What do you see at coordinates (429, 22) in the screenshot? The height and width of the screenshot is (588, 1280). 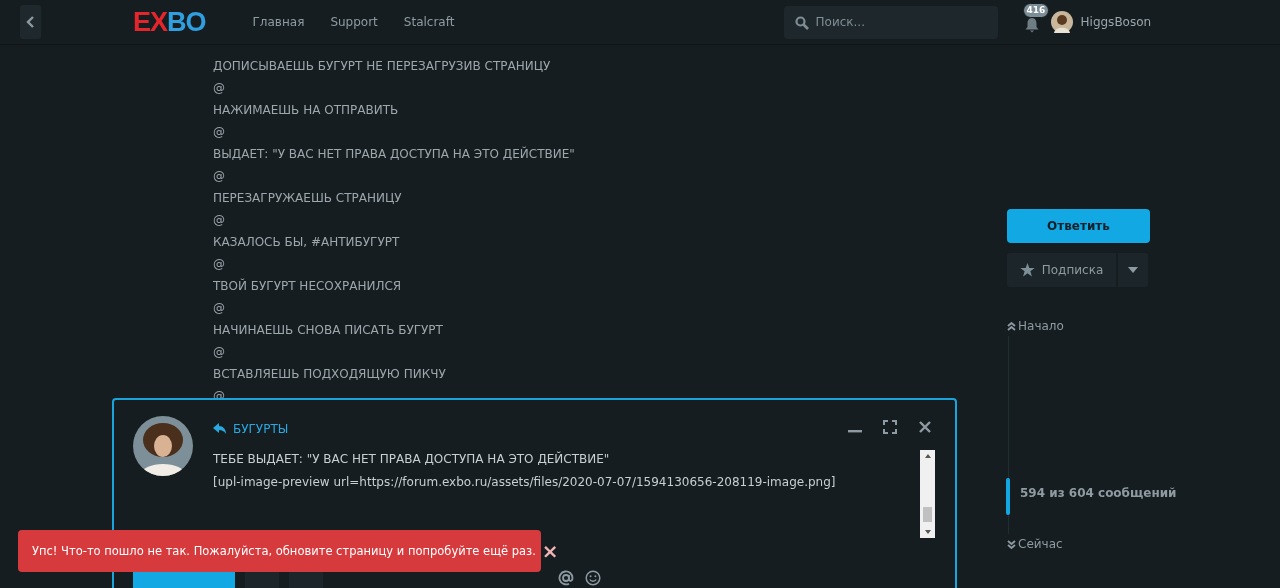 I see `nav-link: Stalcraft` at bounding box center [429, 22].